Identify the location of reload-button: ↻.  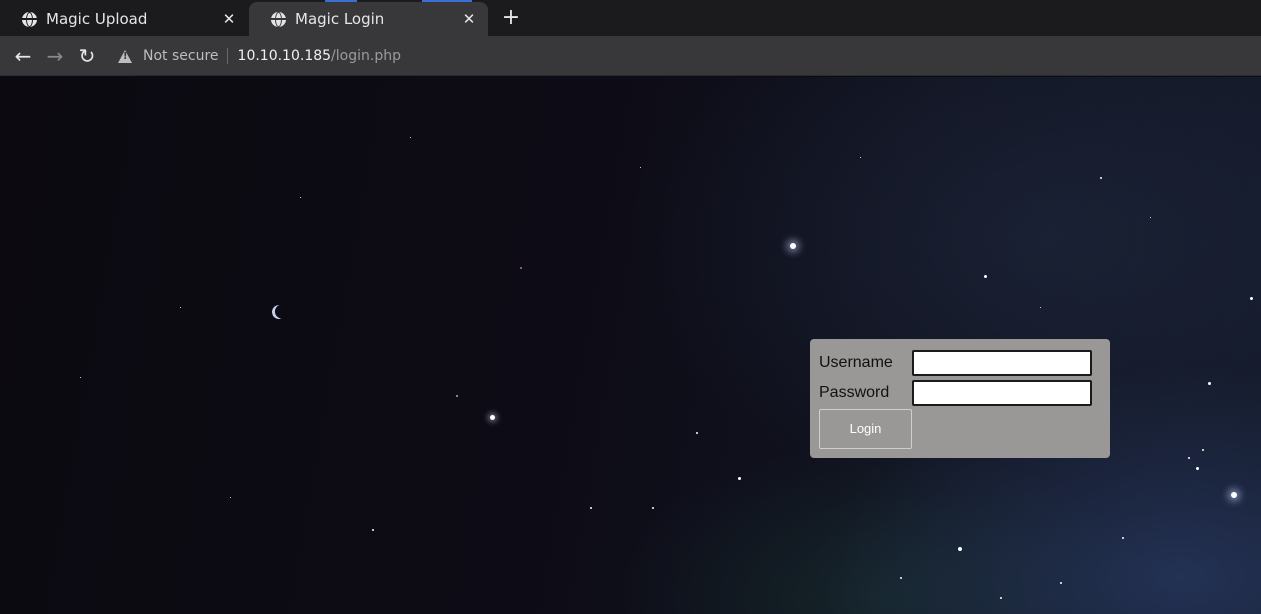
(87, 56).